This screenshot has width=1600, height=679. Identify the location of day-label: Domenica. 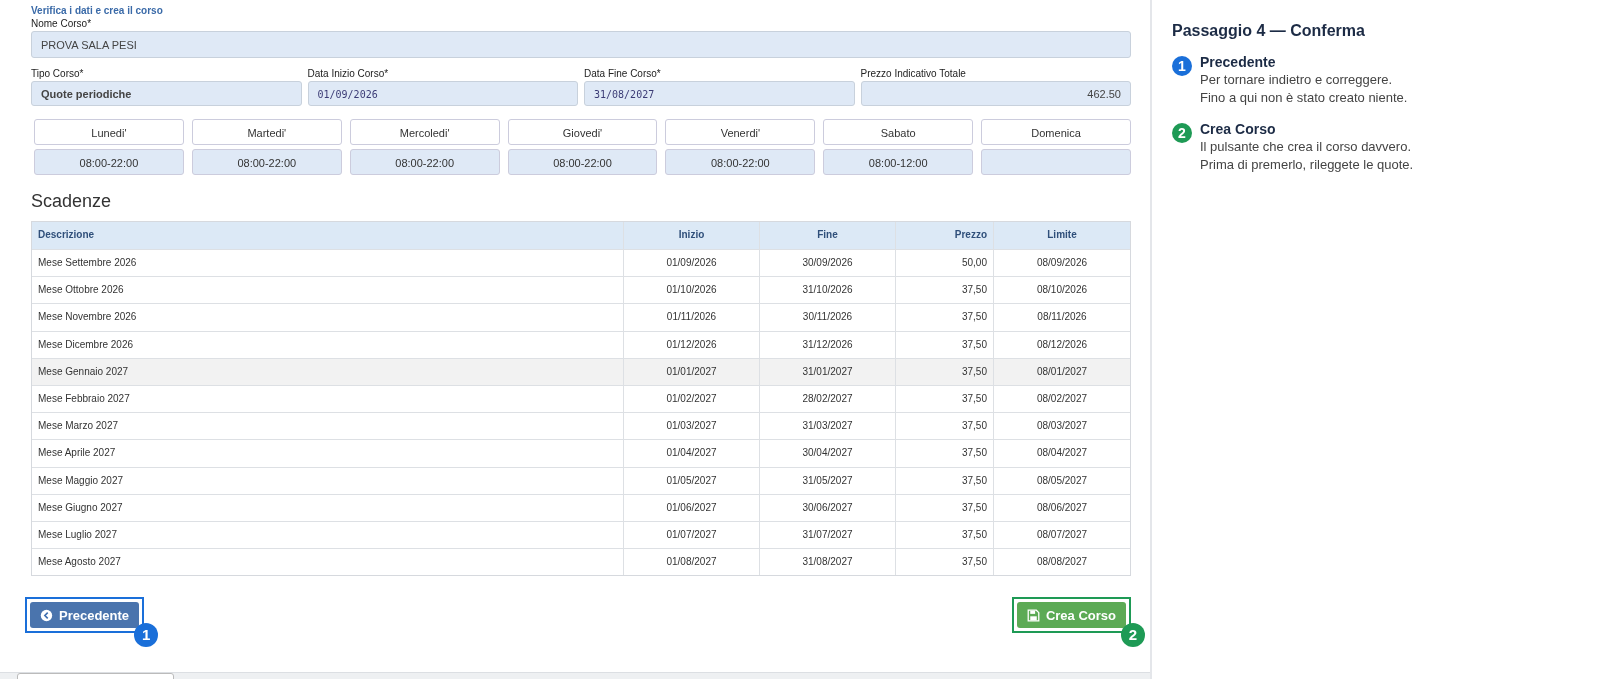
(1056, 132).